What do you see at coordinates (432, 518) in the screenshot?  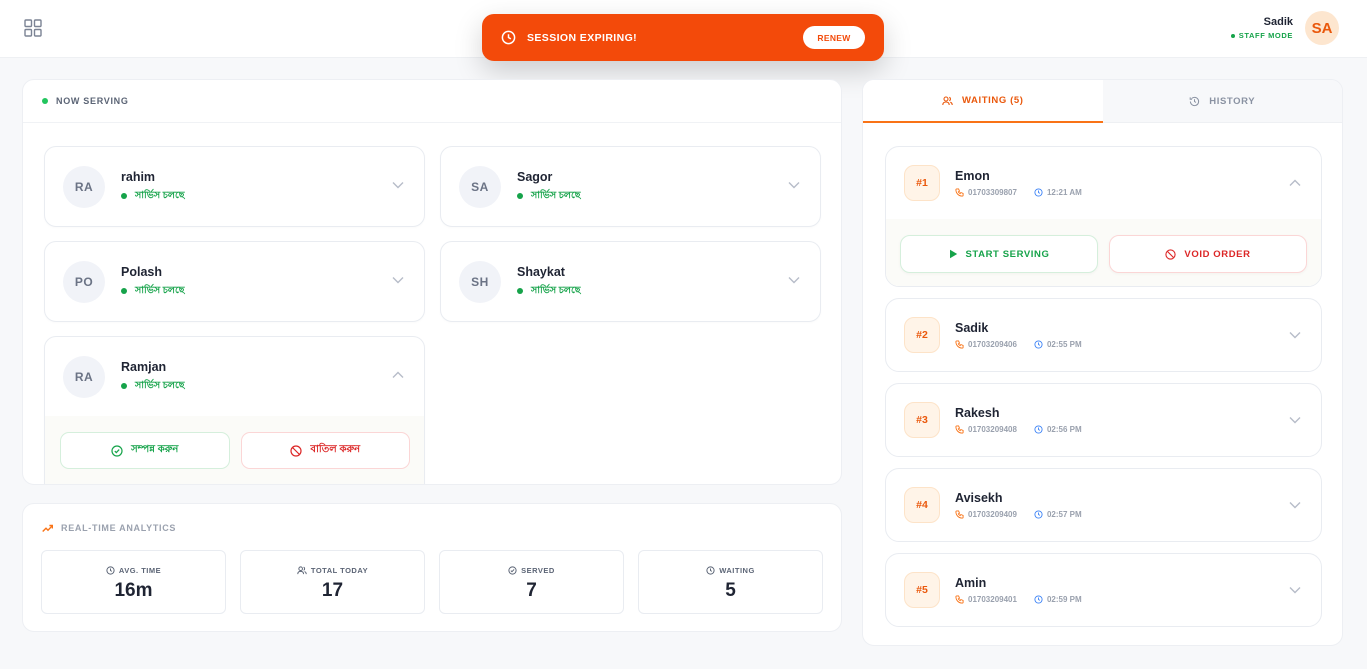 I see `analytics-header: REAL-TIME ANALYTICS` at bounding box center [432, 518].